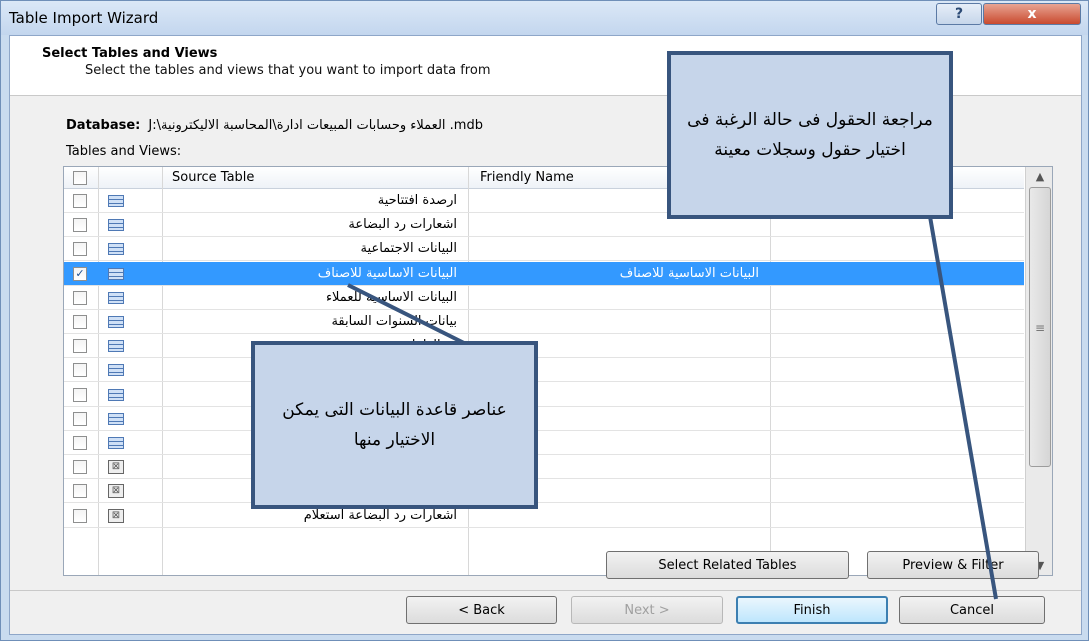 The image size is (1089, 642). I want to click on next-button: Next >, so click(647, 610).